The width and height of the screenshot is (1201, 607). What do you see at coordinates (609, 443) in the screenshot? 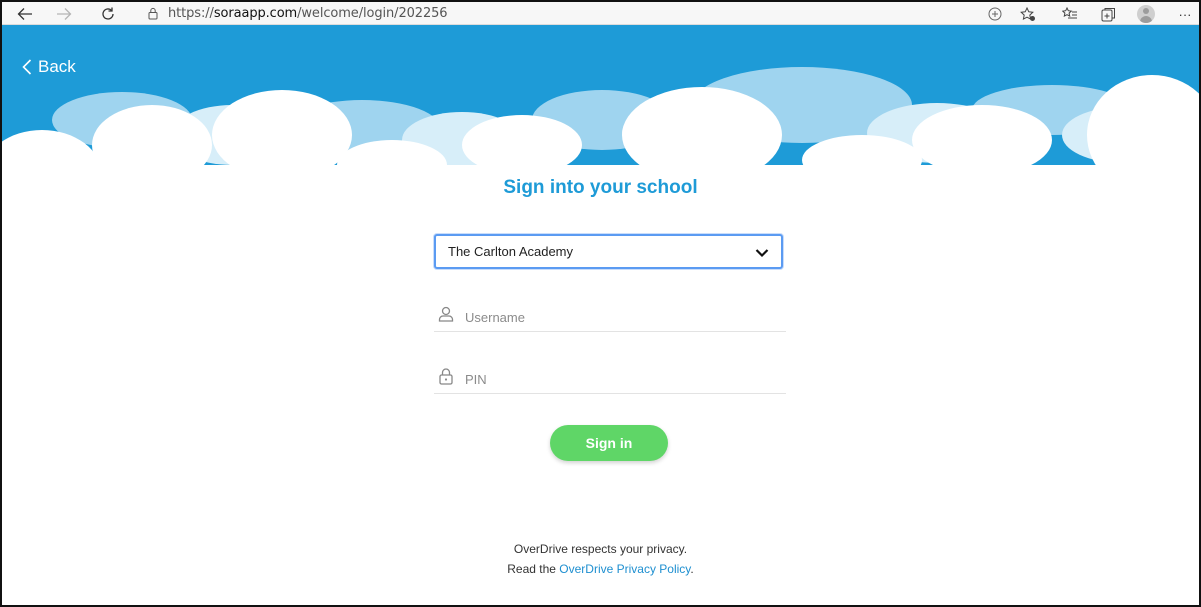
I see `sign-in-button: Sign in` at bounding box center [609, 443].